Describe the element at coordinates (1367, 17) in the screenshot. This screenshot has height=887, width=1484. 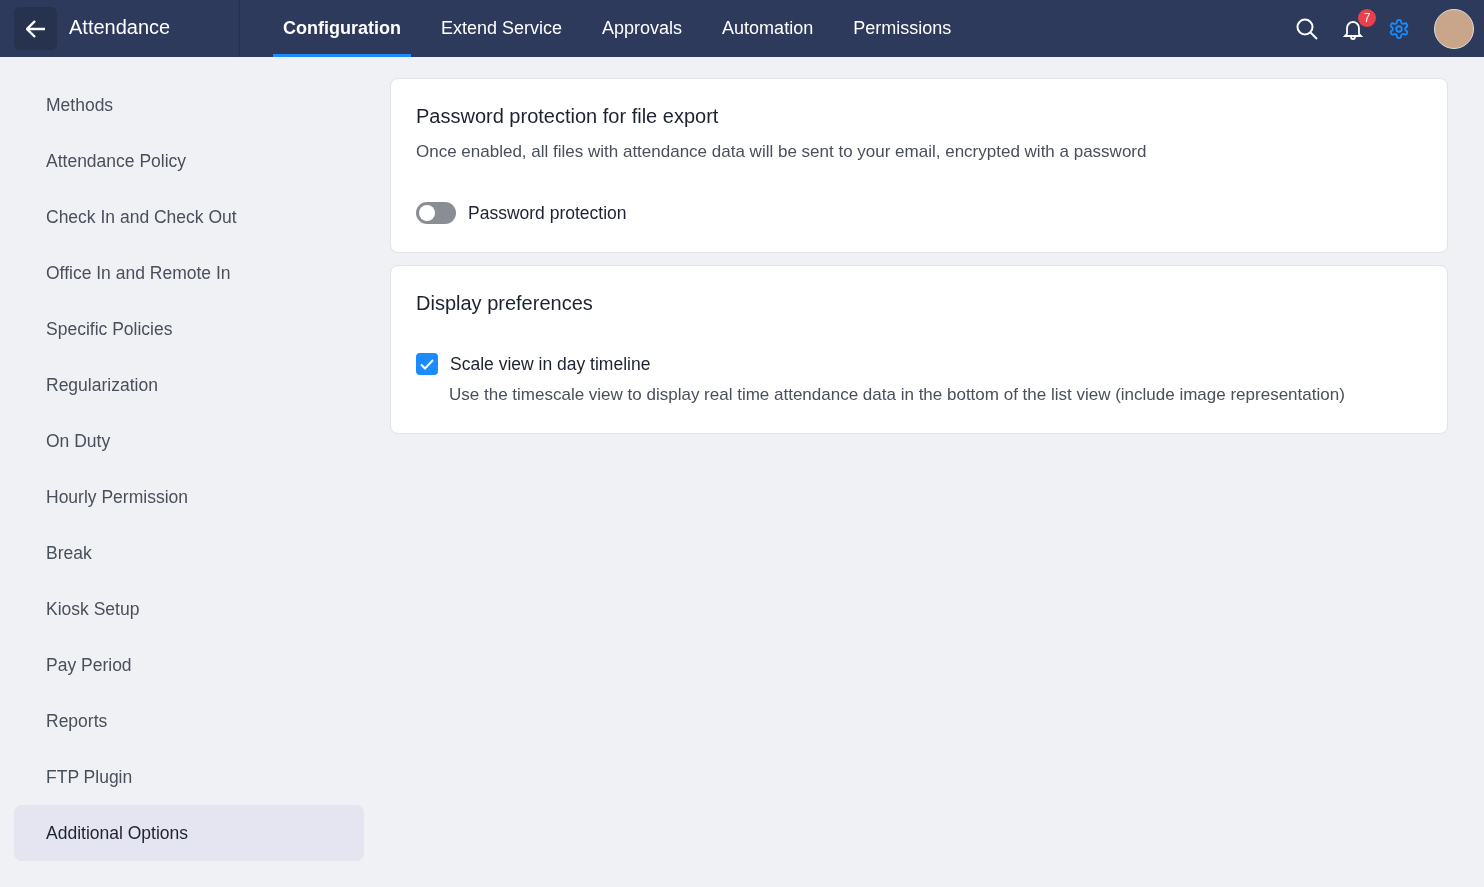
I see `notification-count: 7` at that location.